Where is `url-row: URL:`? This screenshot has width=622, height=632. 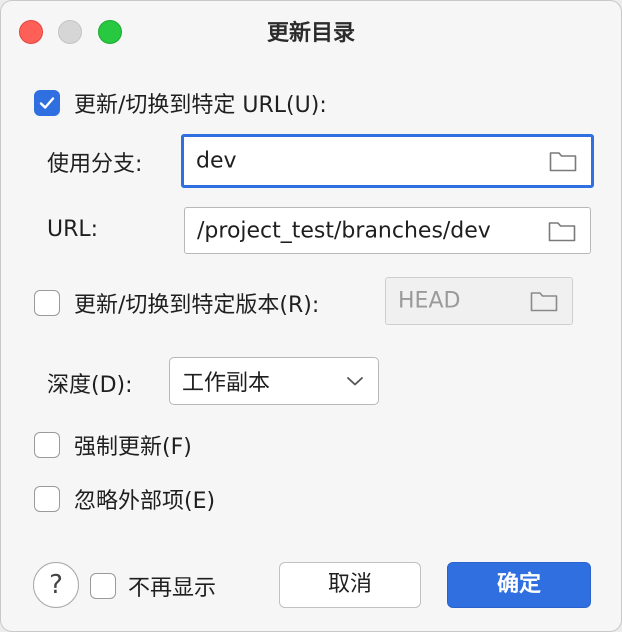
url-row: URL: is located at coordinates (72, 229).